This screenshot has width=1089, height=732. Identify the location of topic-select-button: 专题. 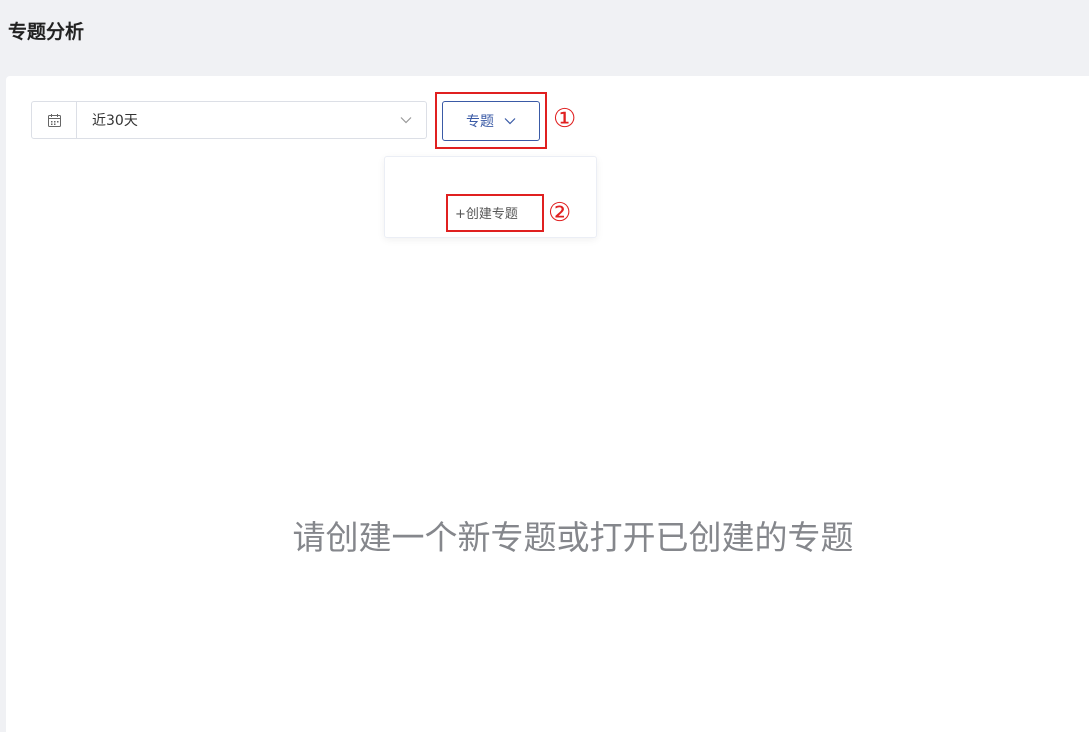
(491, 121).